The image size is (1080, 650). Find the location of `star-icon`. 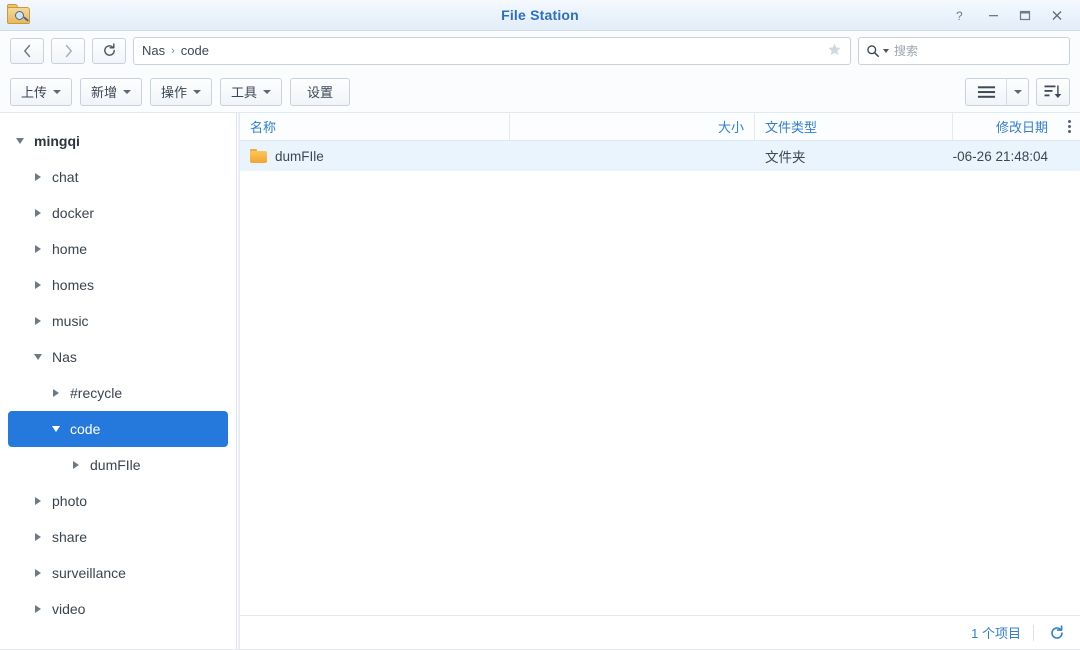

star-icon is located at coordinates (830, 51).